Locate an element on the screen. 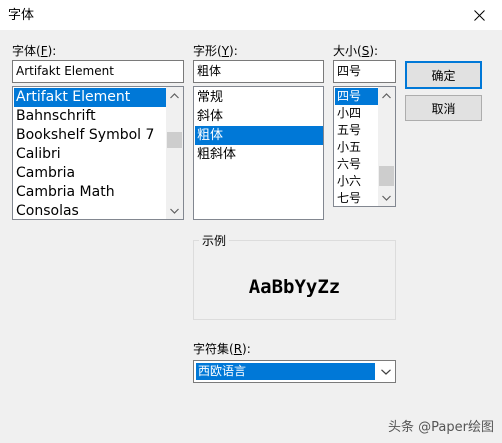 The width and height of the screenshot is (502, 443). charset-label: 字符集(R): is located at coordinates (222, 349).